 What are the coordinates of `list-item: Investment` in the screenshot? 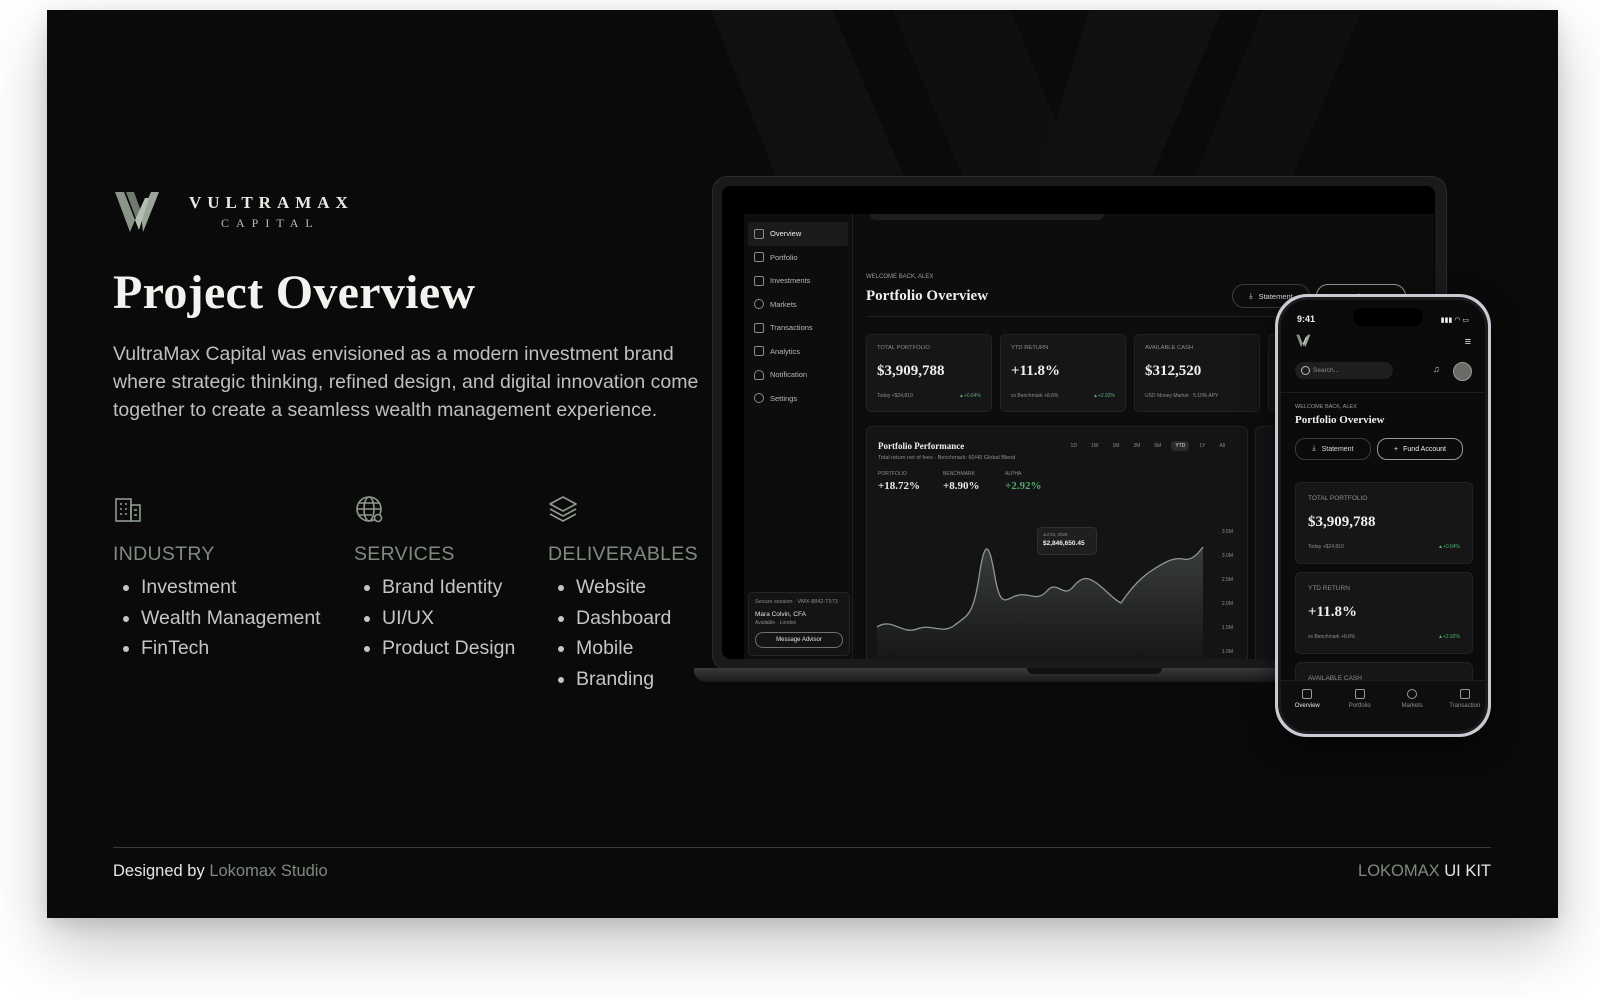 It's located at (231, 587).